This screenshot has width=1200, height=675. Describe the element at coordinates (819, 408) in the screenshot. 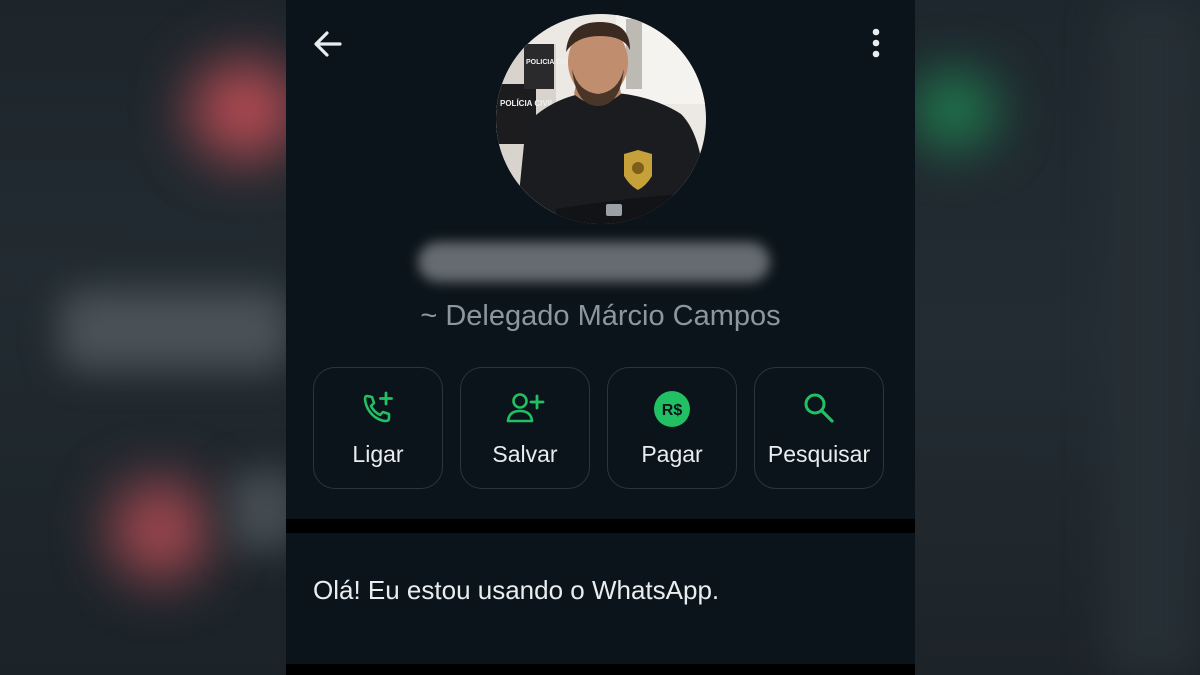

I see `search-icon` at that location.